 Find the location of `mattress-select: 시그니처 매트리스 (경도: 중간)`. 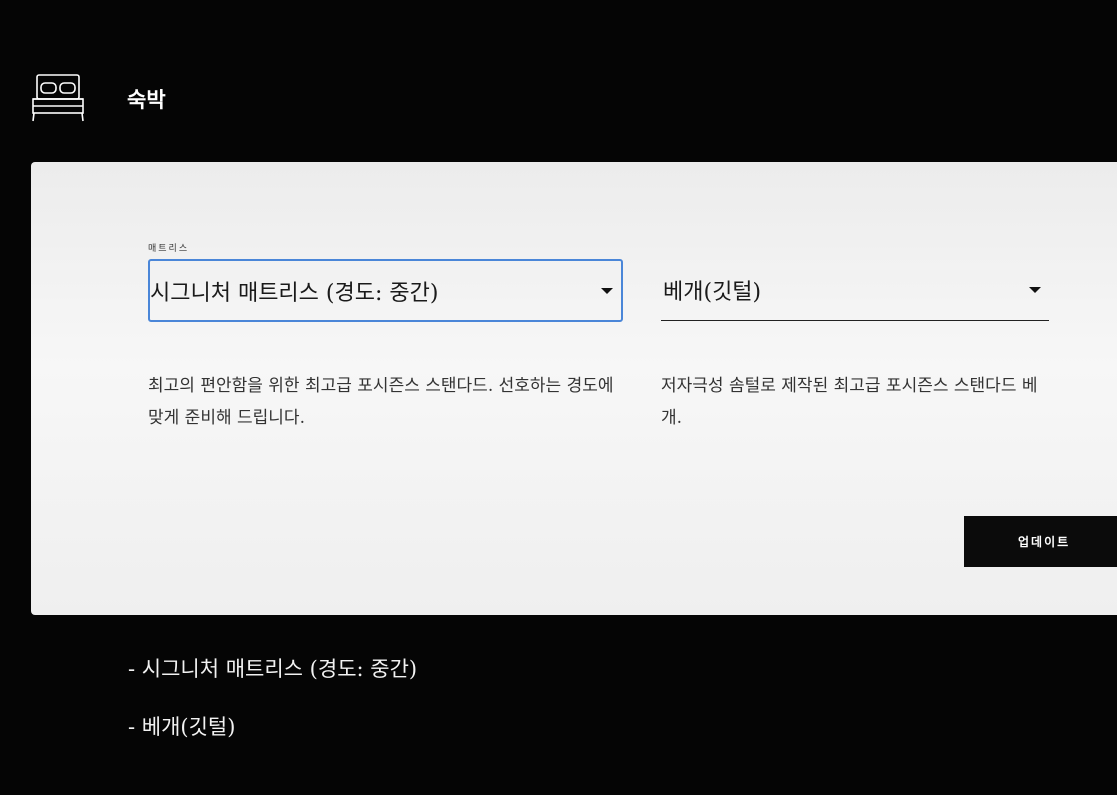

mattress-select: 시그니처 매트리스 (경도: 중간) is located at coordinates (385, 290).